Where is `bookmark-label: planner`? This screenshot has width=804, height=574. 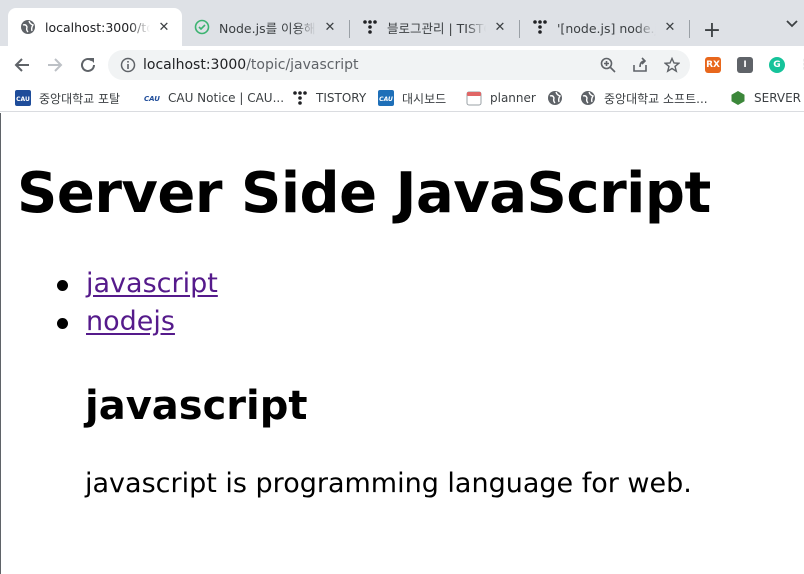 bookmark-label: planner is located at coordinates (513, 98).